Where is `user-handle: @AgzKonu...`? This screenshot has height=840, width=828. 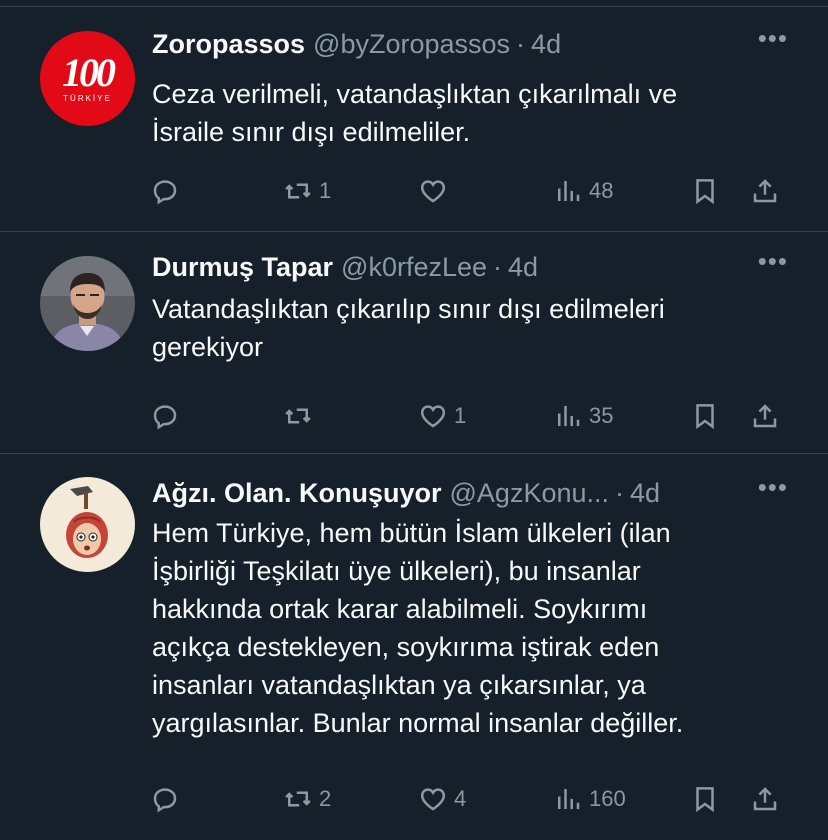 user-handle: @AgzKonu... is located at coordinates (530, 493).